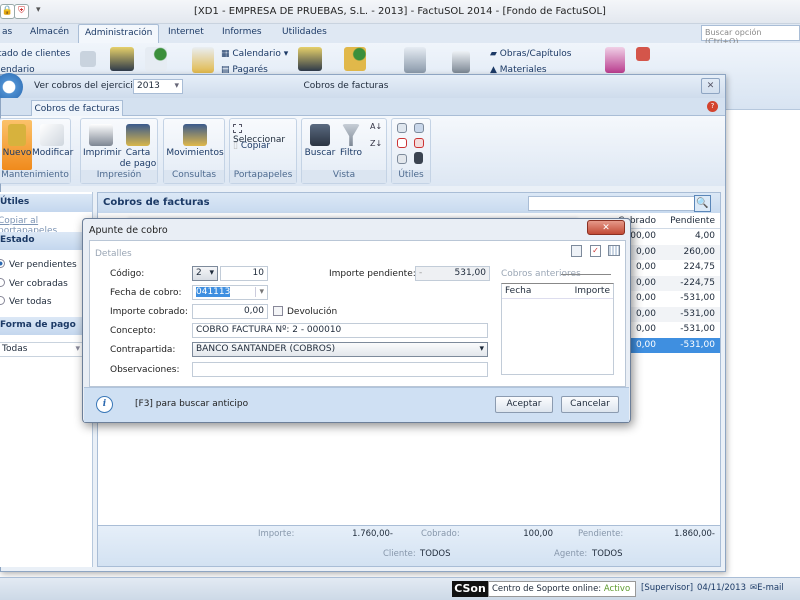 The width and height of the screenshot is (800, 600). Describe the element at coordinates (278, 311) in the screenshot. I see `devolucion-checkbox` at that location.